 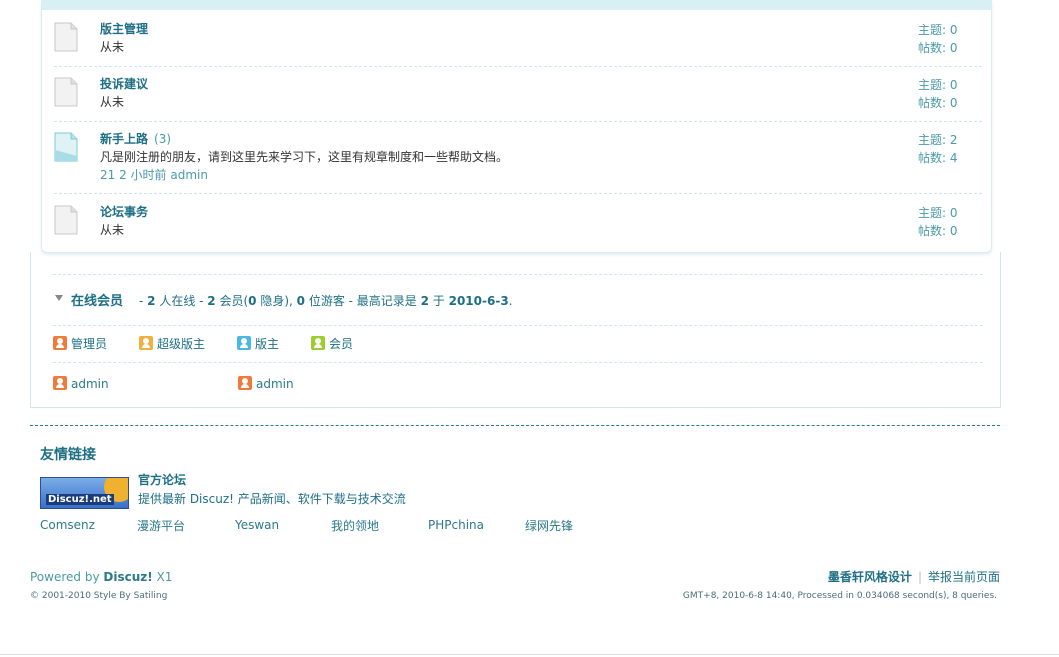 What do you see at coordinates (244, 343) in the screenshot?
I see `moderator-user-icon` at bounding box center [244, 343].